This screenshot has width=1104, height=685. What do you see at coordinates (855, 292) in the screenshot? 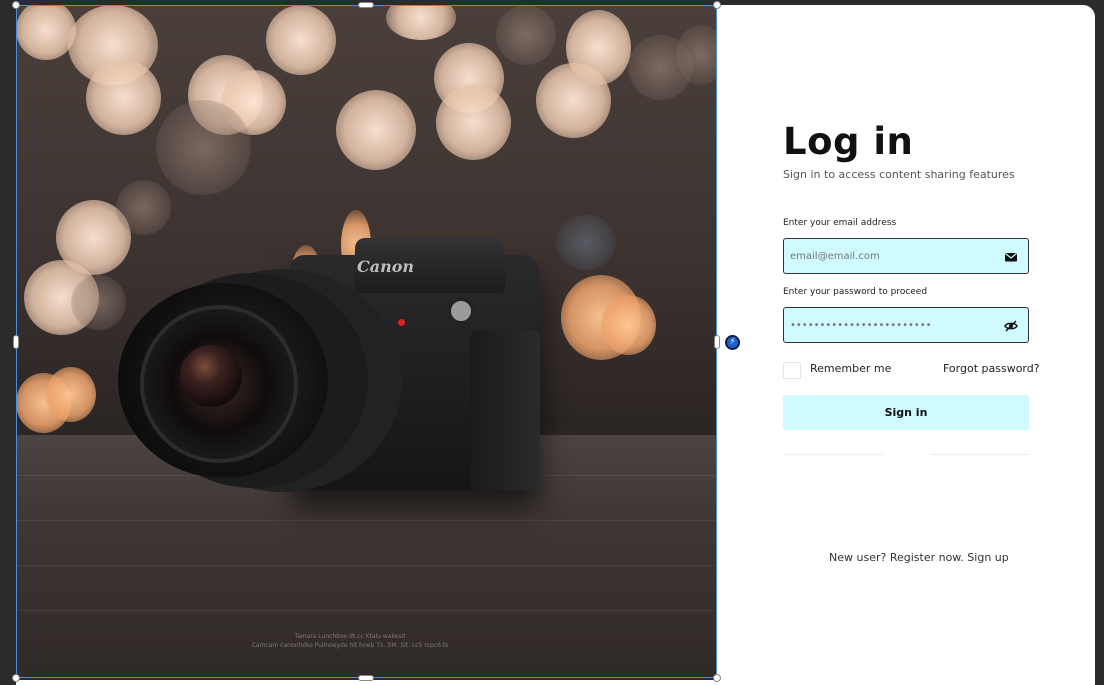
I see `password-label: Enter your password to proceed` at bounding box center [855, 292].